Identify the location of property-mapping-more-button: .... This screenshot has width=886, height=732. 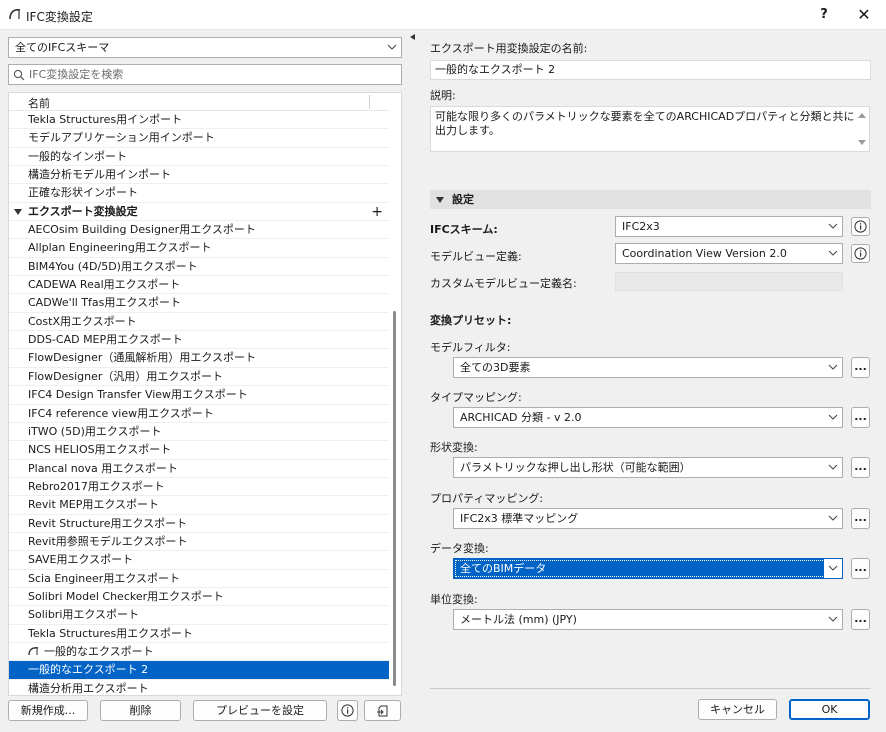
(860, 518).